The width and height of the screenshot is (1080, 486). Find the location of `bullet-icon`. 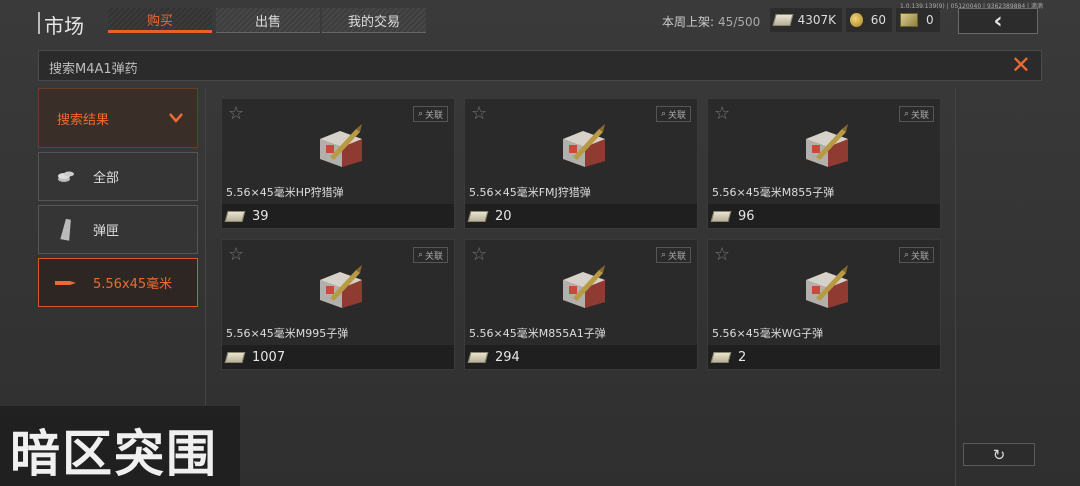

bullet-icon is located at coordinates (66, 283).